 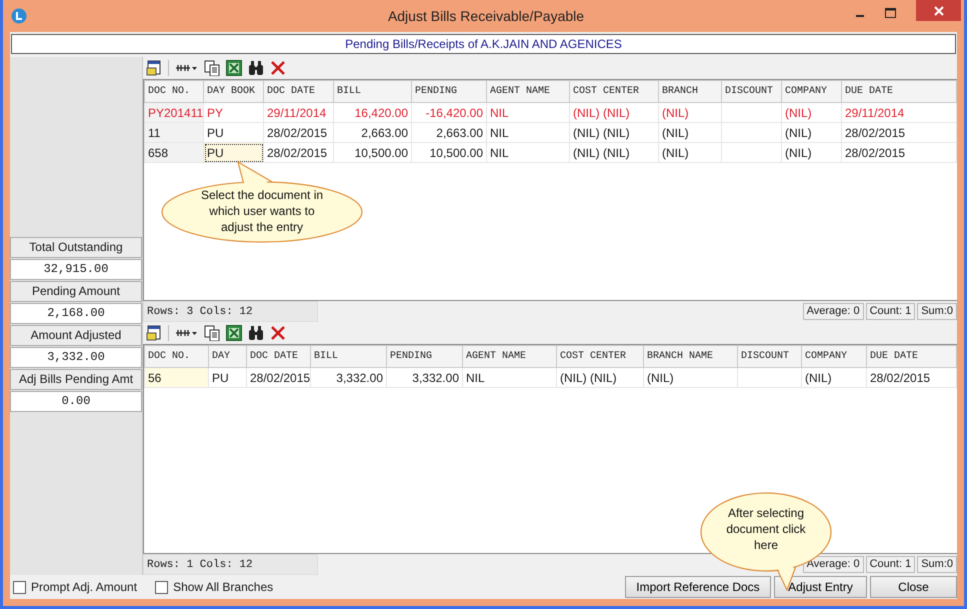 What do you see at coordinates (691, 357) in the screenshot?
I see `column-header: BRANCH NAME` at bounding box center [691, 357].